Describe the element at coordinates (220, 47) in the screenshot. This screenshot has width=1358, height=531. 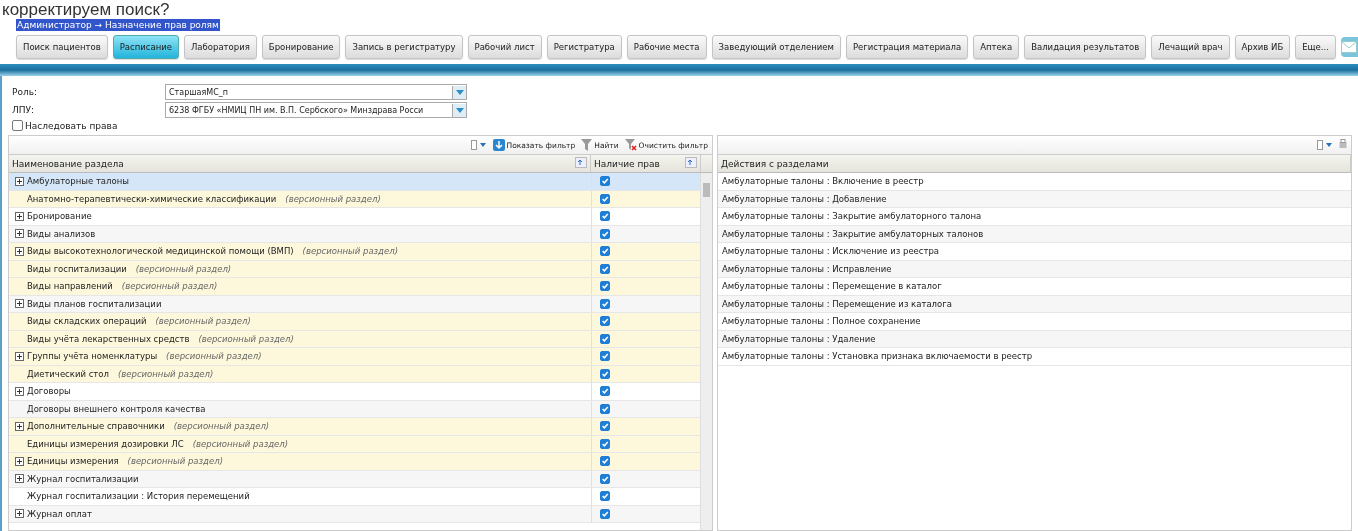
I see `nav-button: Лаборатория` at that location.